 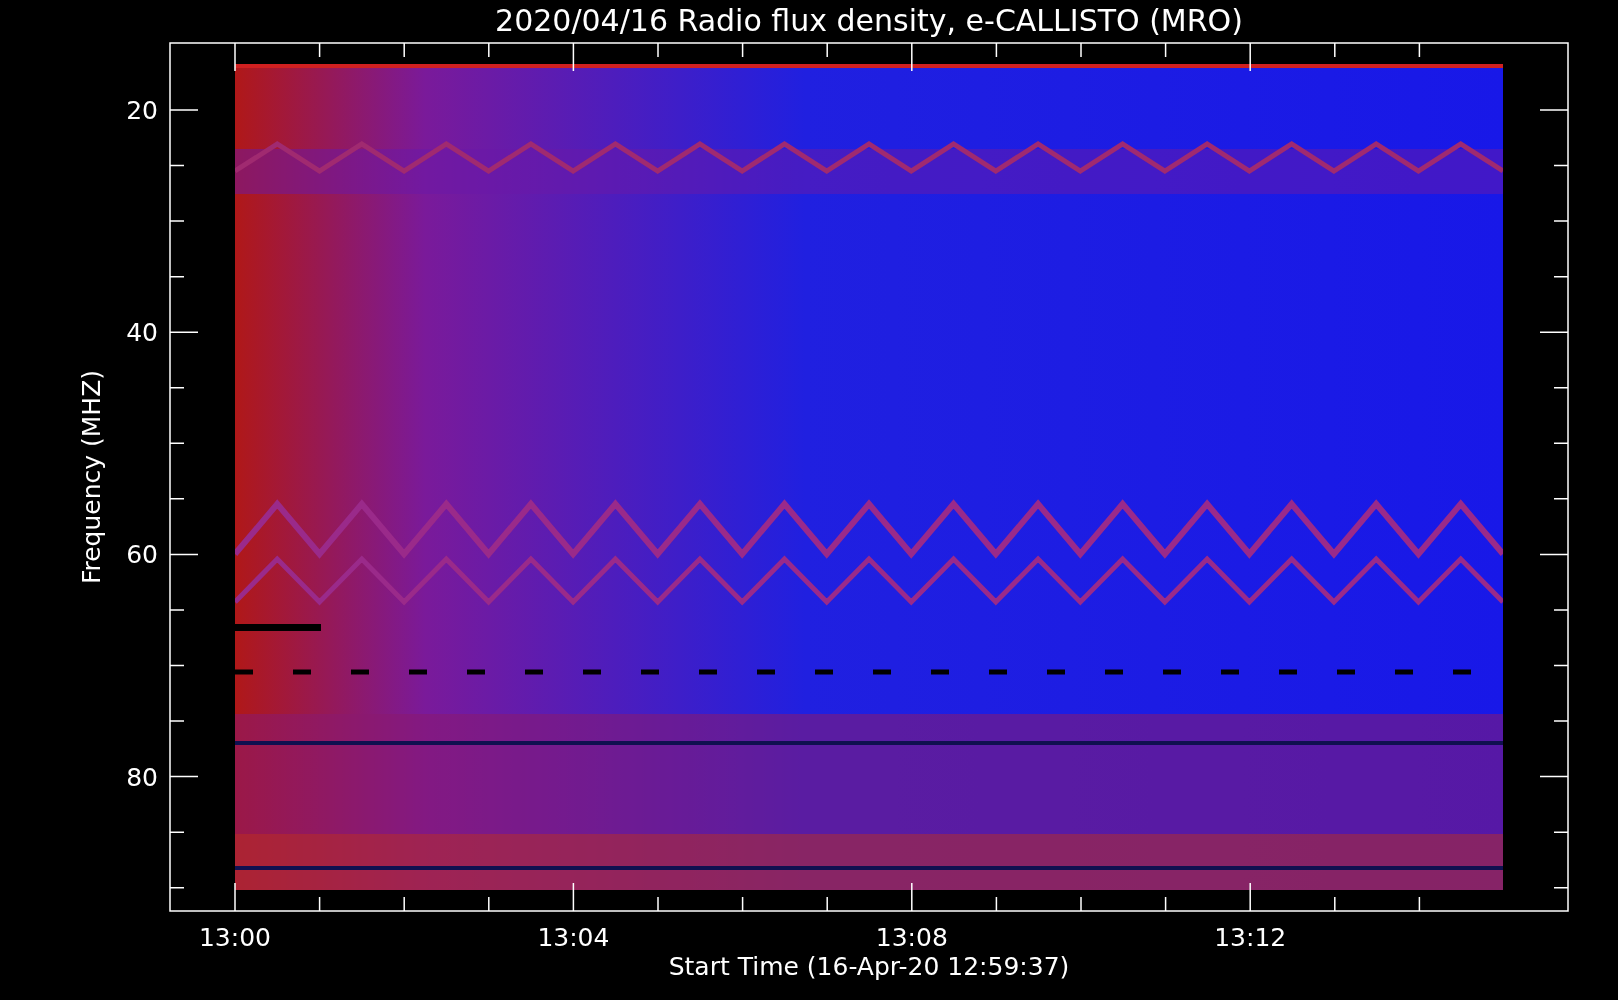 I want to click on y-tick-label: 80, so click(x=142, y=777).